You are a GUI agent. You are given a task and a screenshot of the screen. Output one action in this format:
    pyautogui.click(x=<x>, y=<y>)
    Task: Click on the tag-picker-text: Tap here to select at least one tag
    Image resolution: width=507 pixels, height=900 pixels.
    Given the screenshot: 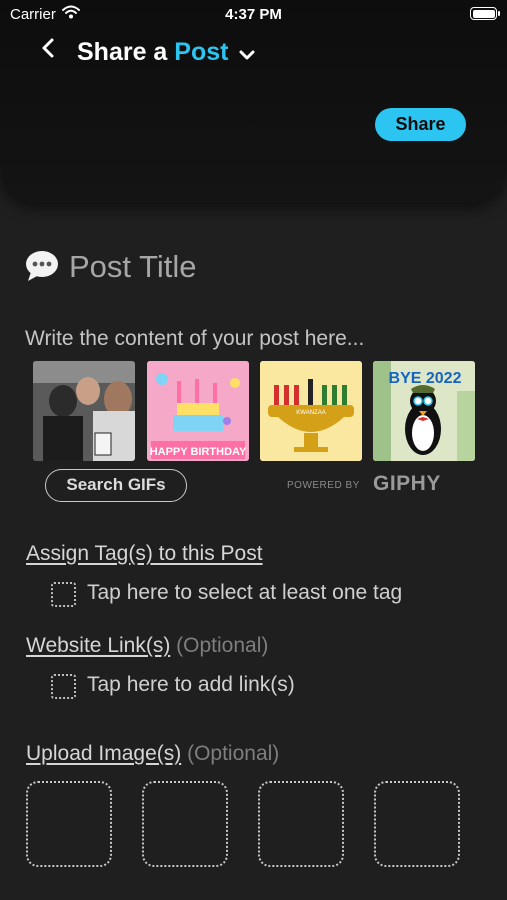 What is the action you would take?
    pyautogui.click(x=245, y=592)
    